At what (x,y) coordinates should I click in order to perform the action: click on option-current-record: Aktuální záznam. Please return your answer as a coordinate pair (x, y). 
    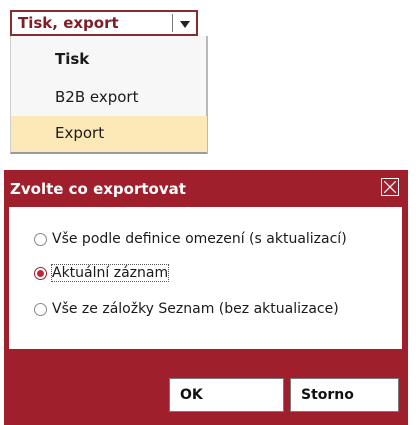
    Looking at the image, I should click on (102, 273).